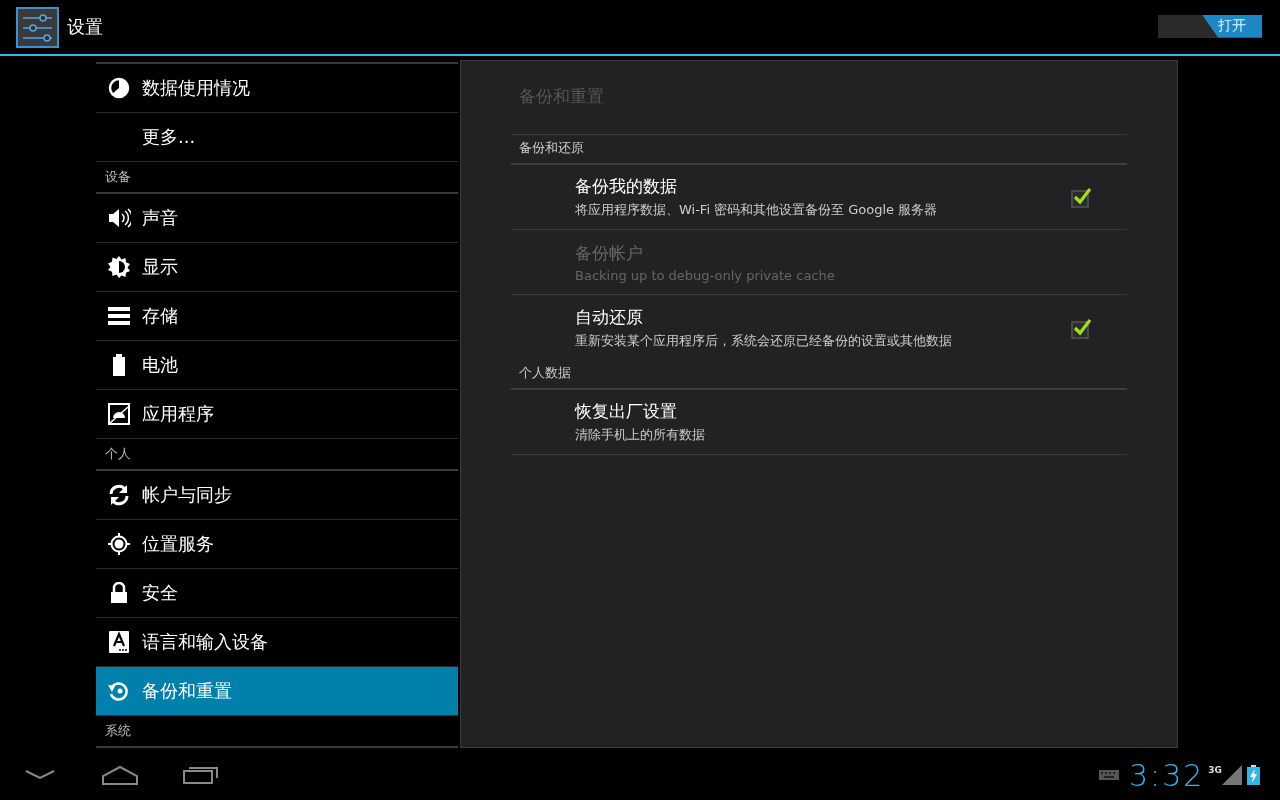  Describe the element at coordinates (187, 691) in the screenshot. I see `sidebar-item-label: 备份和重置` at that location.